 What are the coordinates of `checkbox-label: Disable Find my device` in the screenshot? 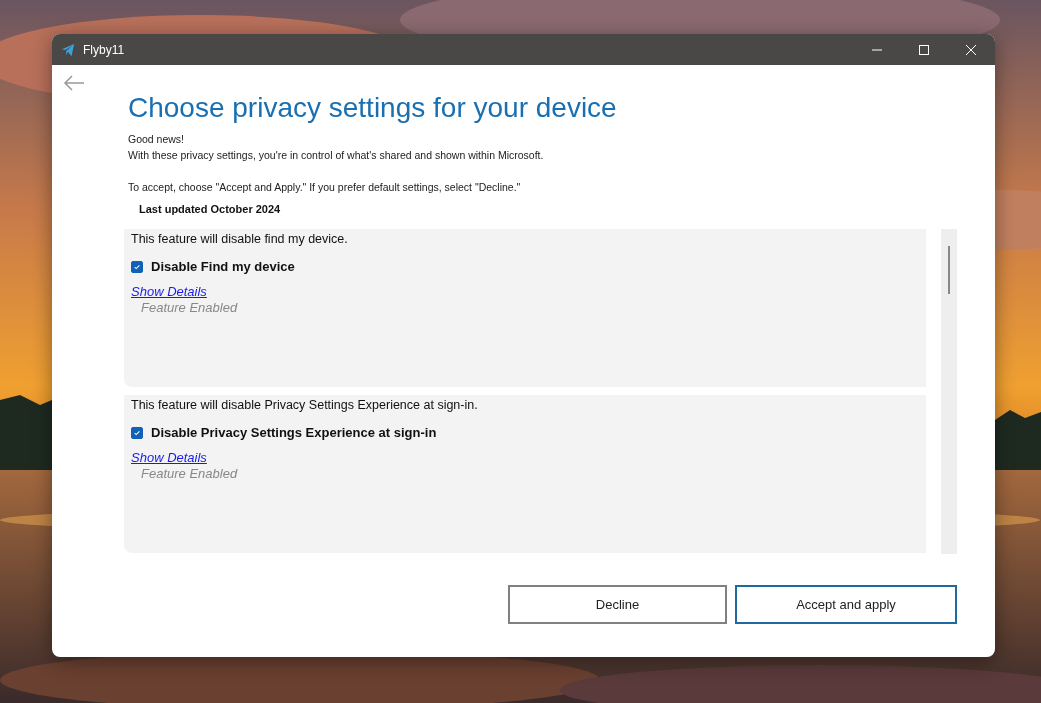 It's located at (223, 266).